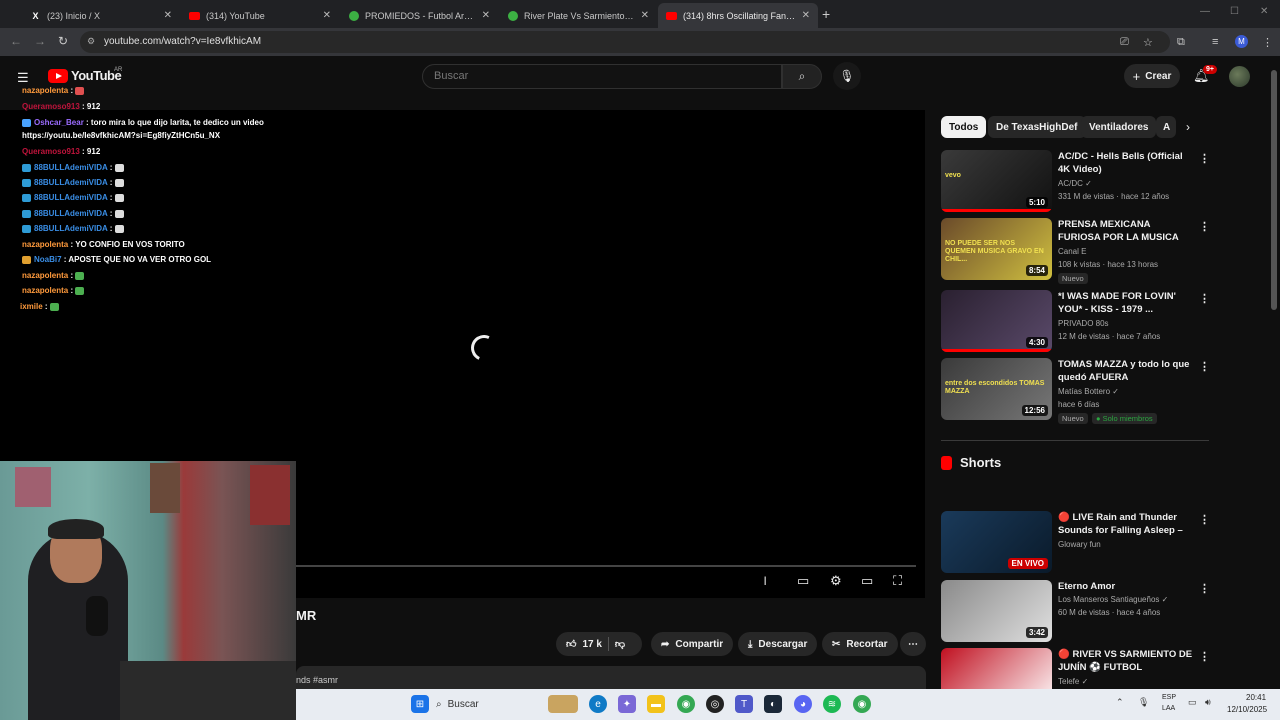 The image size is (1280, 720). What do you see at coordinates (1234, 11) in the screenshot?
I see `maximize-icon: ☐` at bounding box center [1234, 11].